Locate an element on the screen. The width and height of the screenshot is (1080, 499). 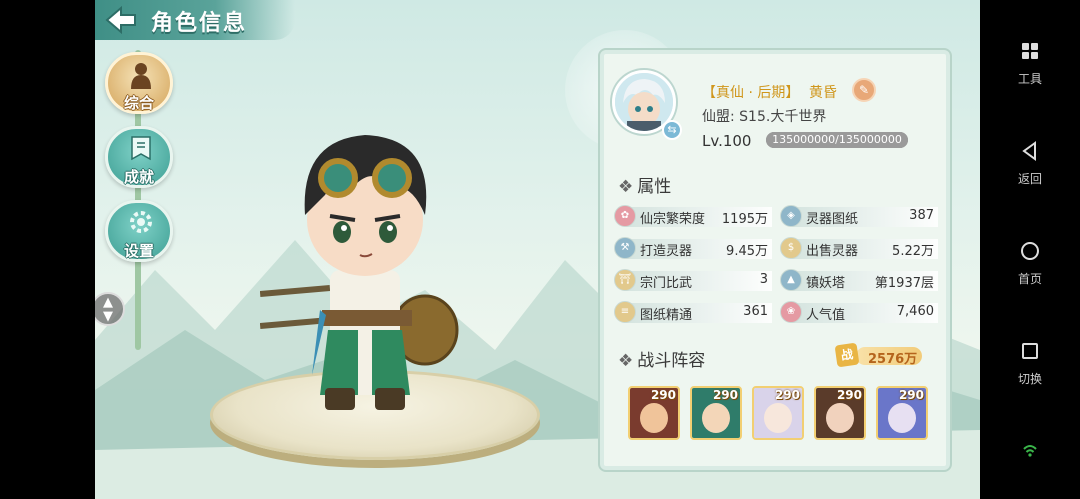
square-recents-icon is located at coordinates (1030, 351).